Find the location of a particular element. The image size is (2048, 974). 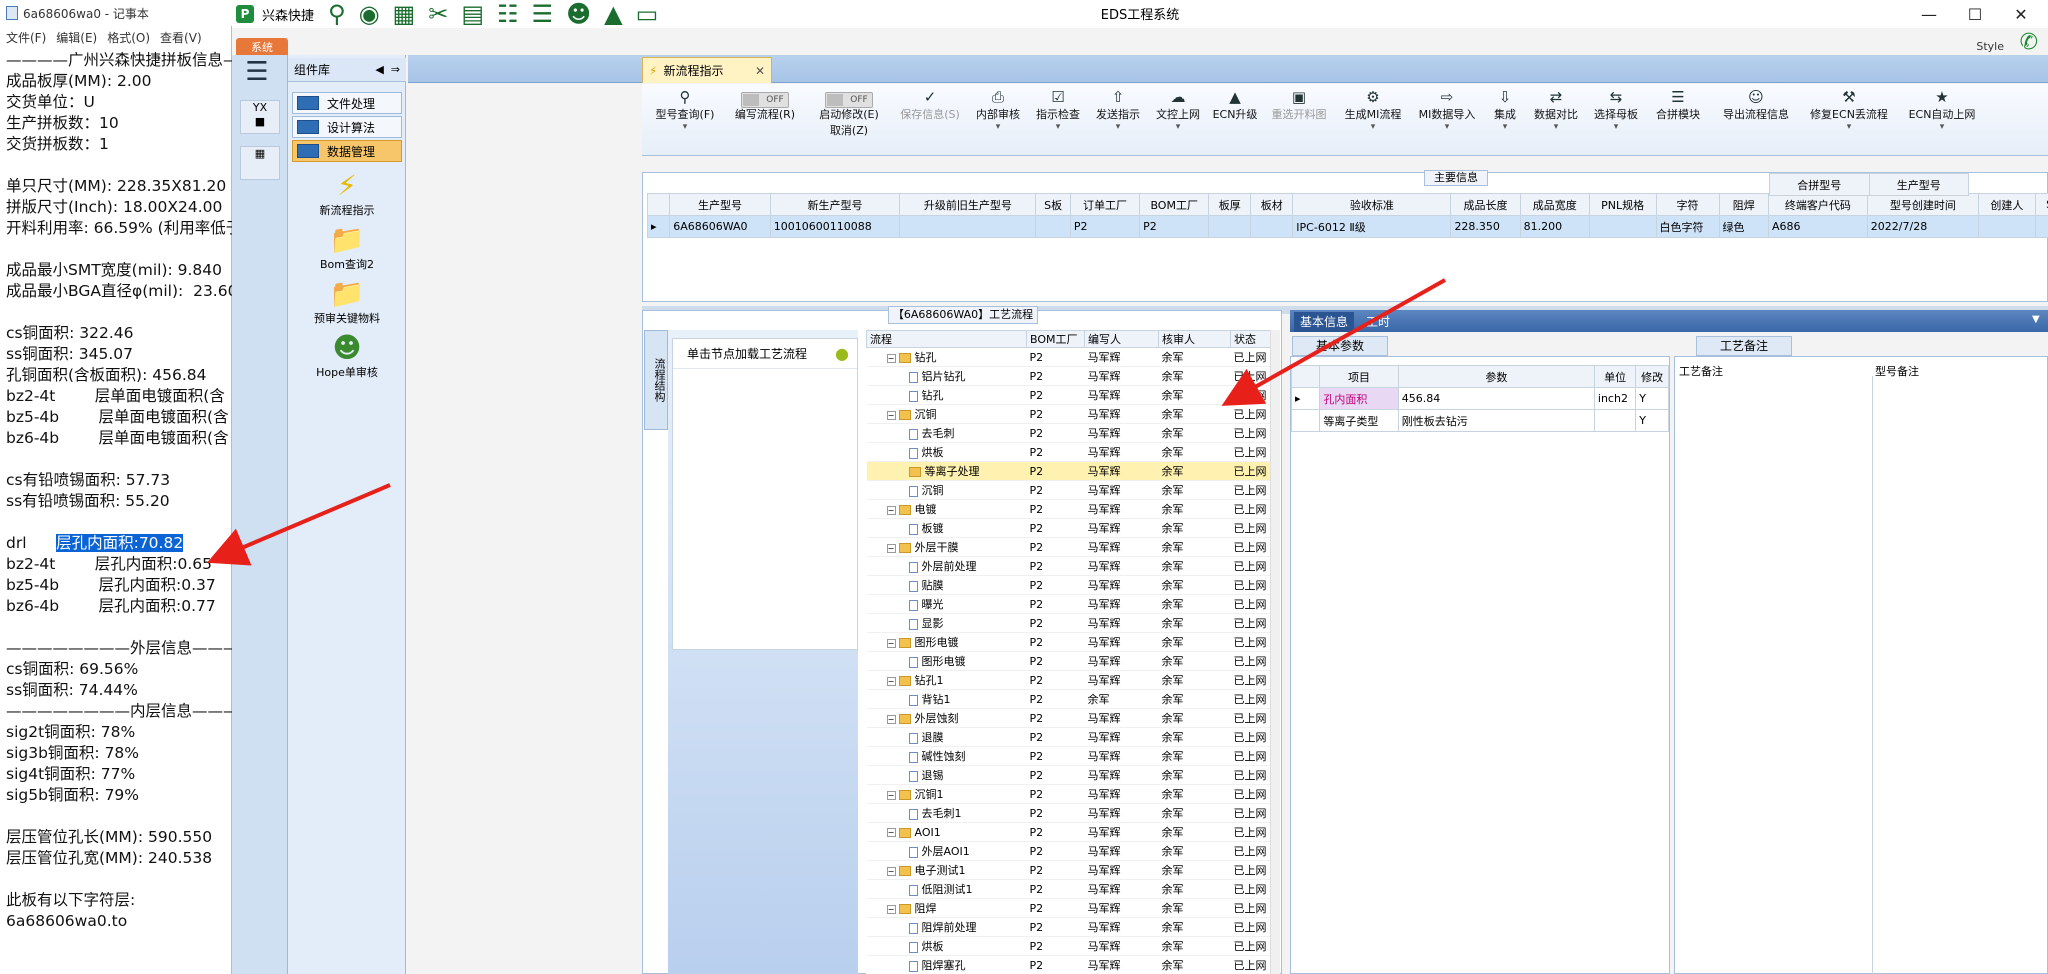

tree-row: − 外层干膜 P2 马军辉 余军 已上网 is located at coordinates (1072, 547).